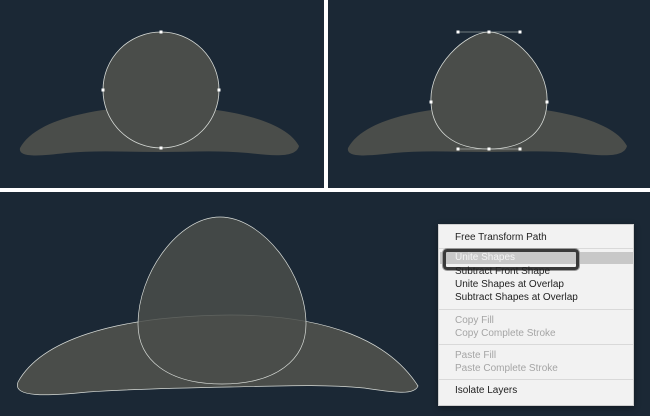 The height and width of the screenshot is (416, 650). I want to click on menu-item-copy-fill: Copy Fill, so click(474, 320).